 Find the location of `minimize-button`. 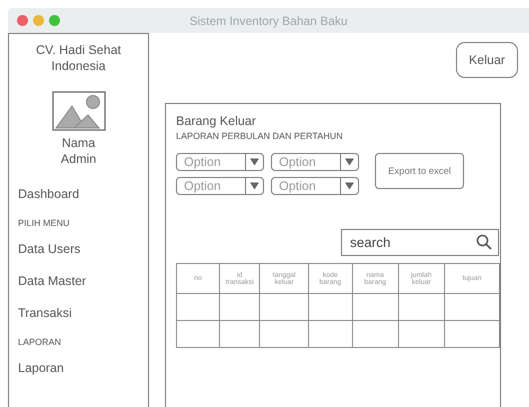

minimize-button is located at coordinates (38, 20).